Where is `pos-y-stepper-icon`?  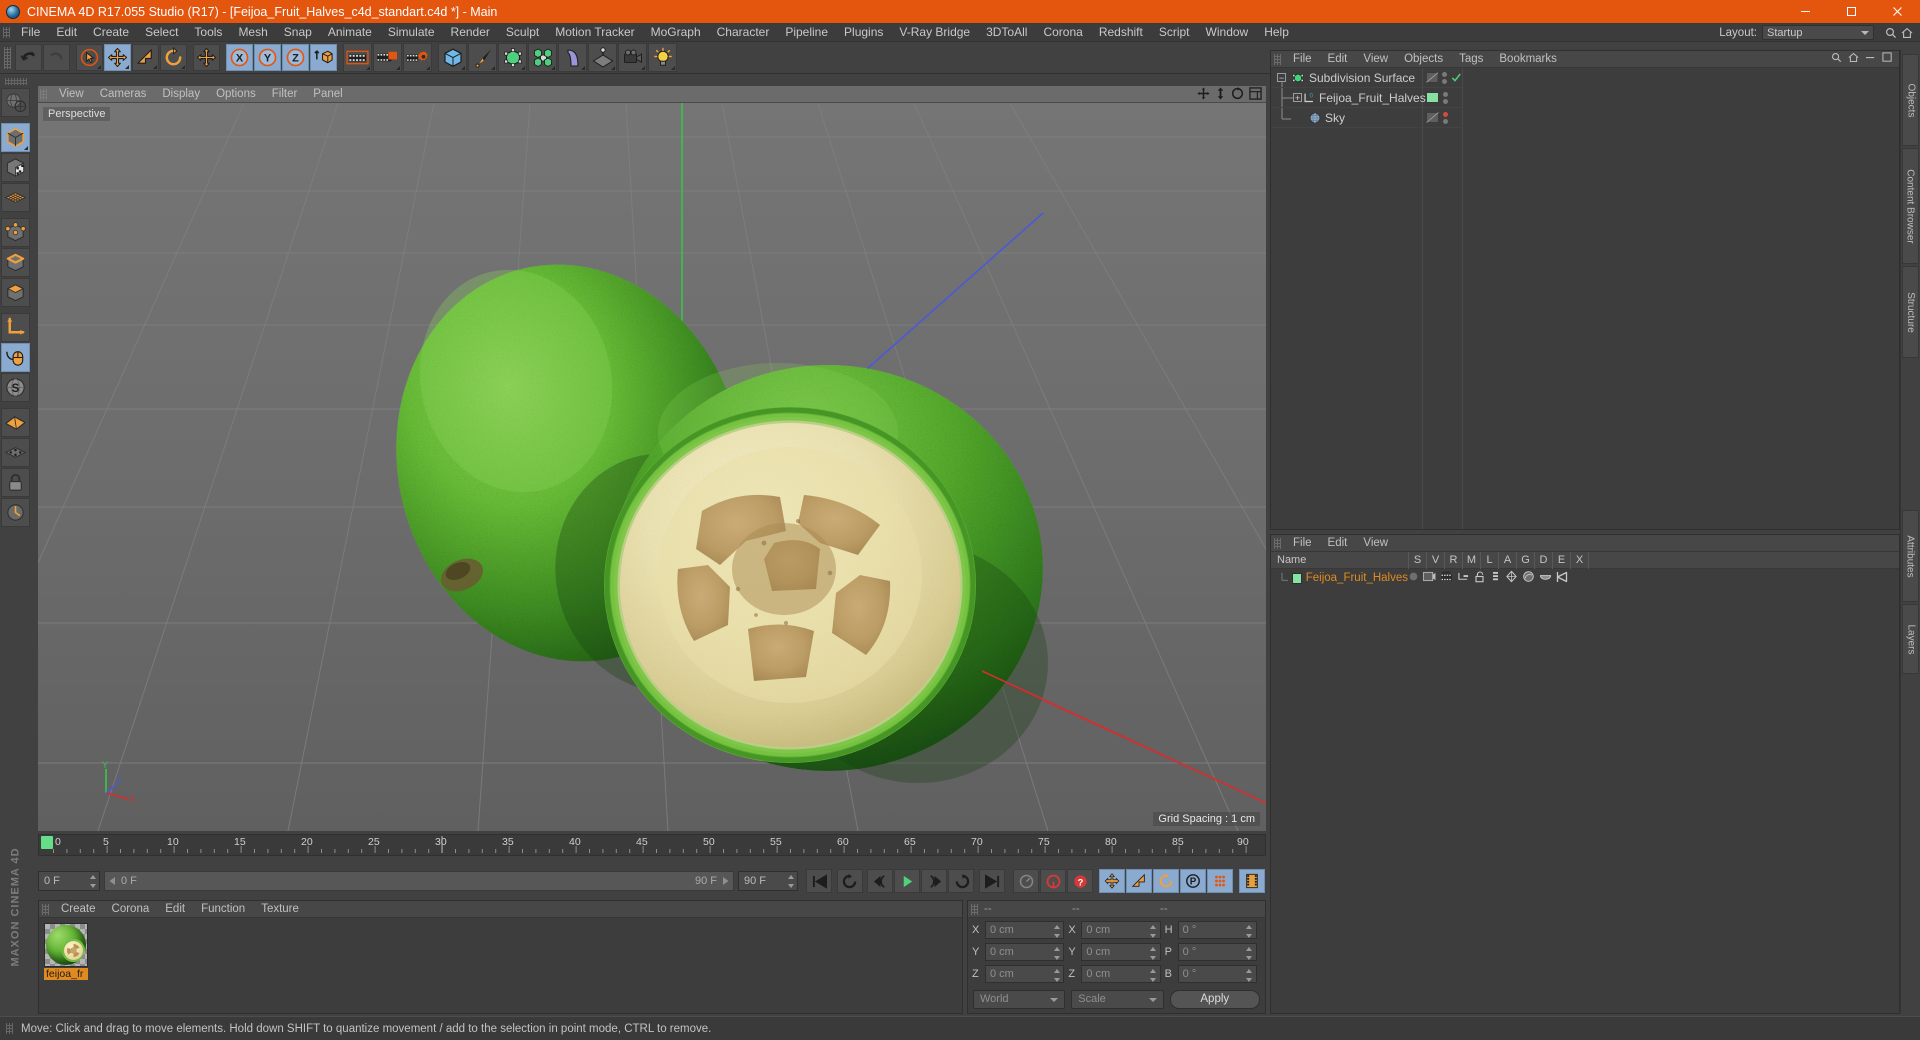 pos-y-stepper-icon is located at coordinates (1056, 953).